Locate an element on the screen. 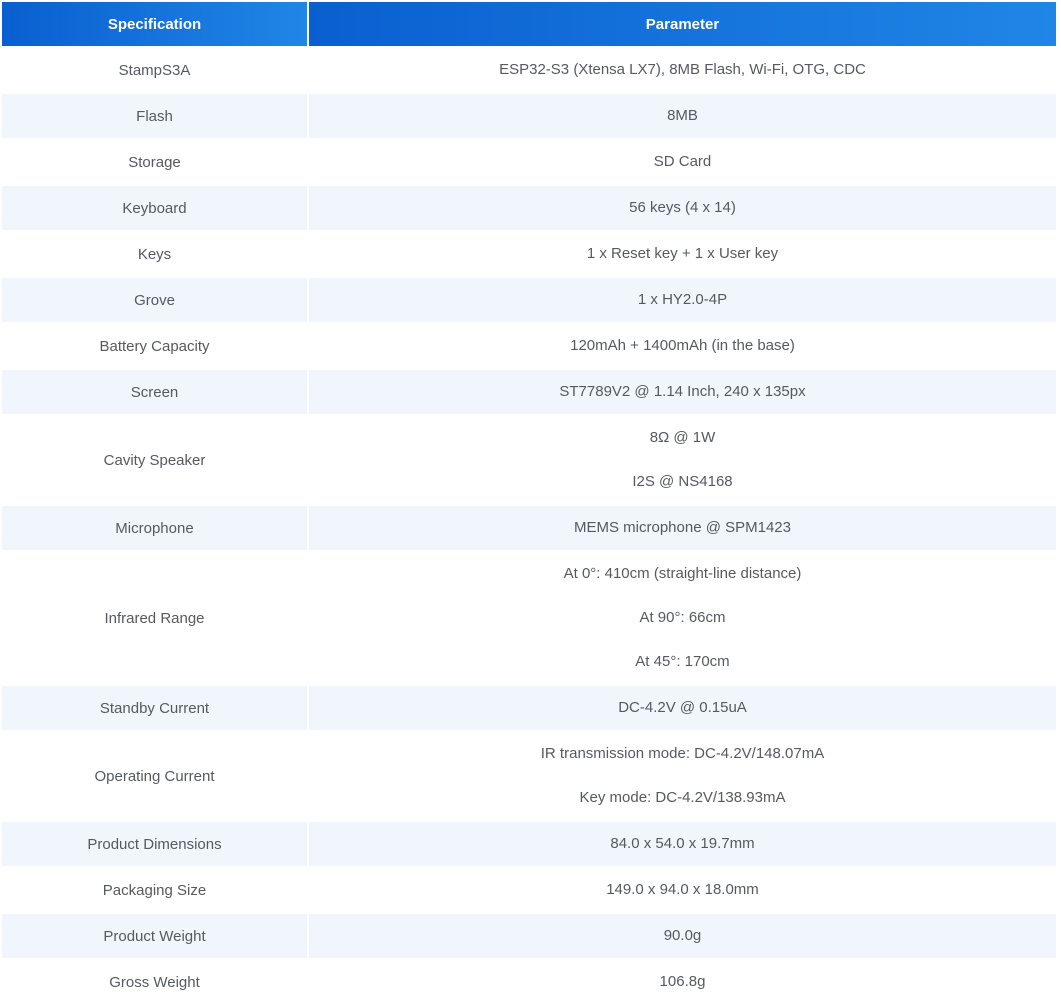 The image size is (1061, 1006). parameter-line: 106.8g is located at coordinates (682, 981).